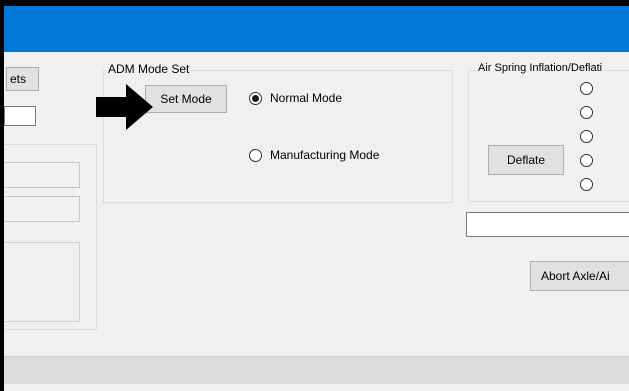 This screenshot has width=629, height=391. I want to click on air-spring-option-4-radio, so click(586, 160).